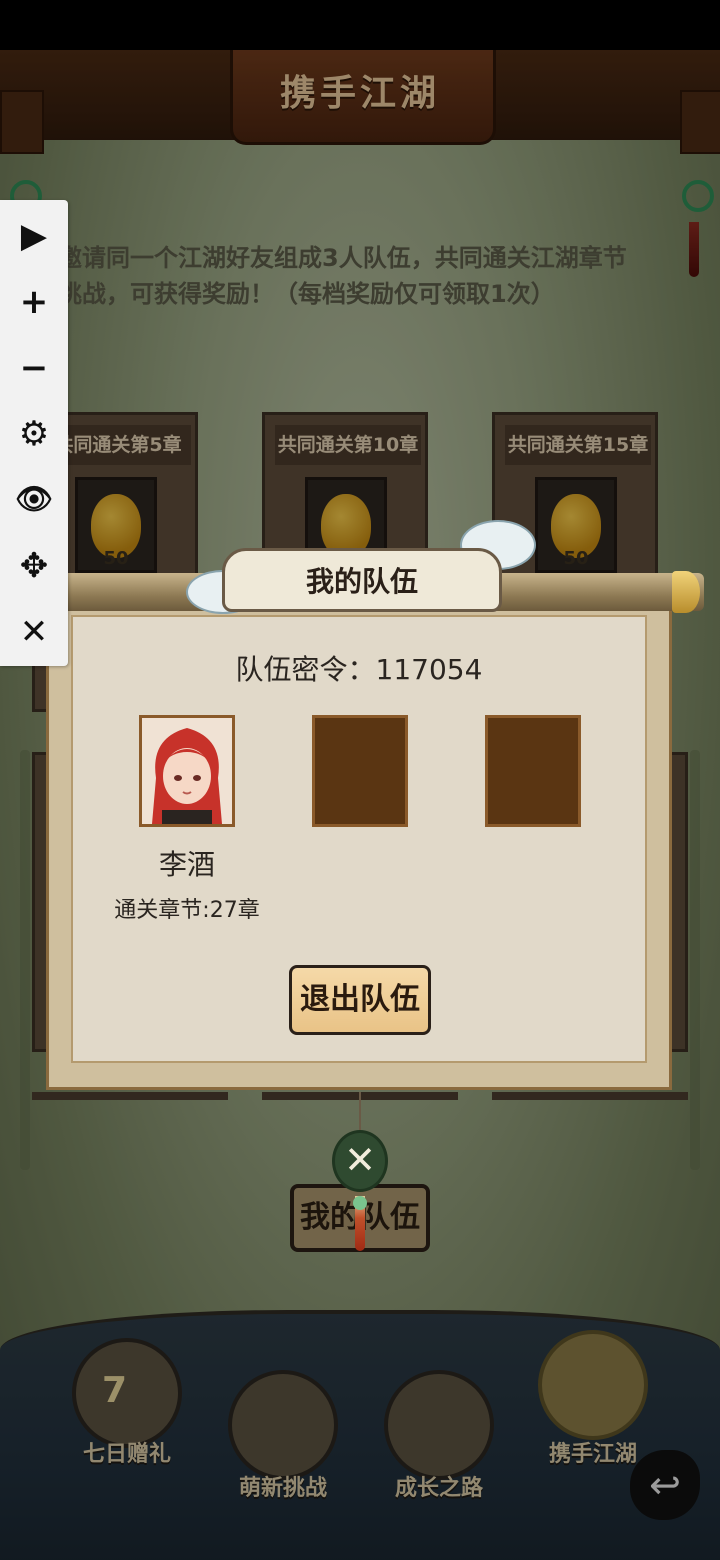  I want to click on eye-icon: 👁, so click(34, 500).